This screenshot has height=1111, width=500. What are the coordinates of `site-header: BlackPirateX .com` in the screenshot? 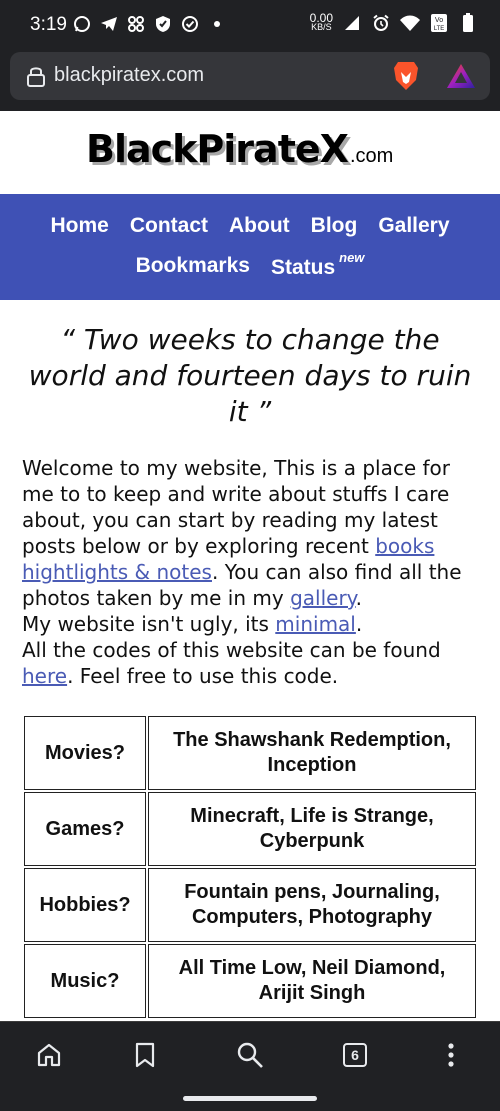 It's located at (250, 152).